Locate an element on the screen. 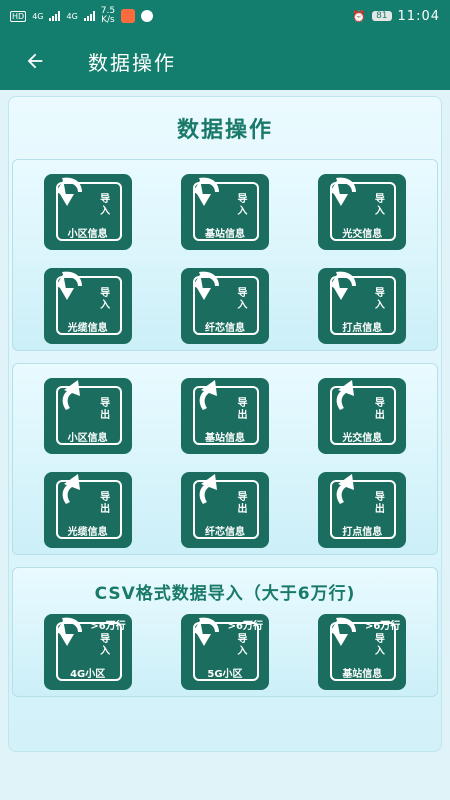 The image size is (450, 800). csv-grid: >6万行 导入 4G小区 >6万行 导入 5G小区 >6万行 导入 基站信息 is located at coordinates (225, 652).